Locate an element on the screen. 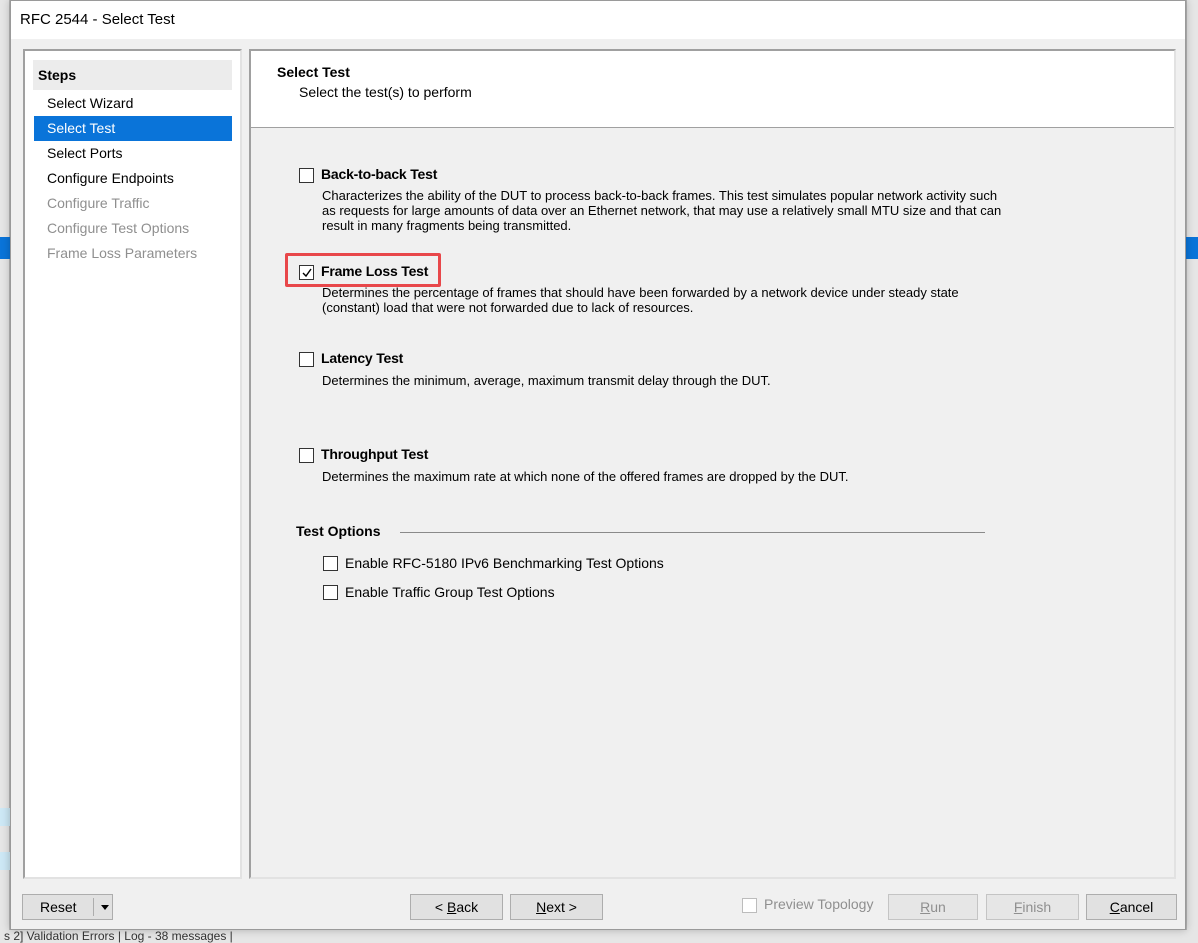  throughput-checkbox is located at coordinates (306, 455).